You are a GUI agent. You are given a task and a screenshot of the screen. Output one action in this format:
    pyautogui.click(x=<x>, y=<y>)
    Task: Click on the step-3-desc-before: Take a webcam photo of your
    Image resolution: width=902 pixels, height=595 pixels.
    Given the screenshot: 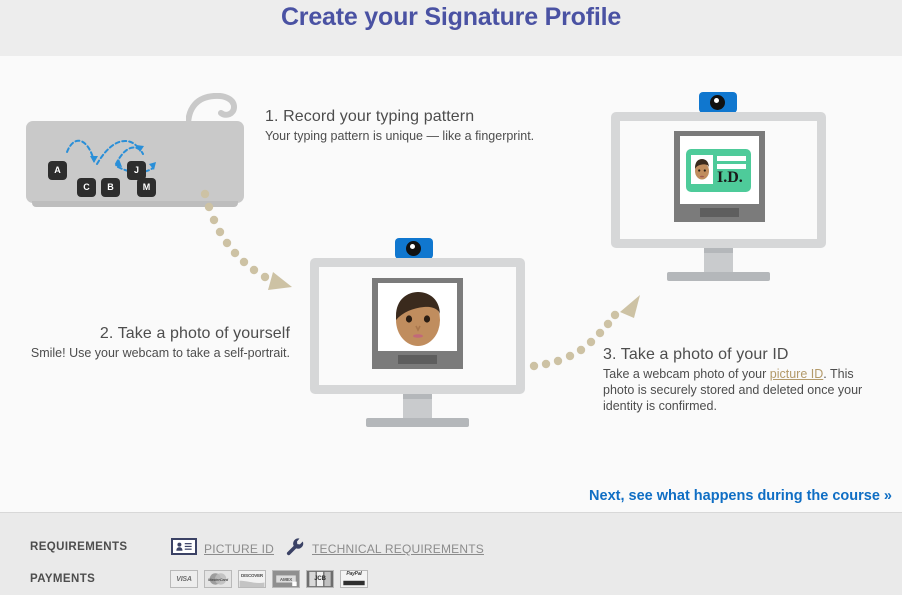 What is the action you would take?
    pyautogui.click(x=686, y=374)
    